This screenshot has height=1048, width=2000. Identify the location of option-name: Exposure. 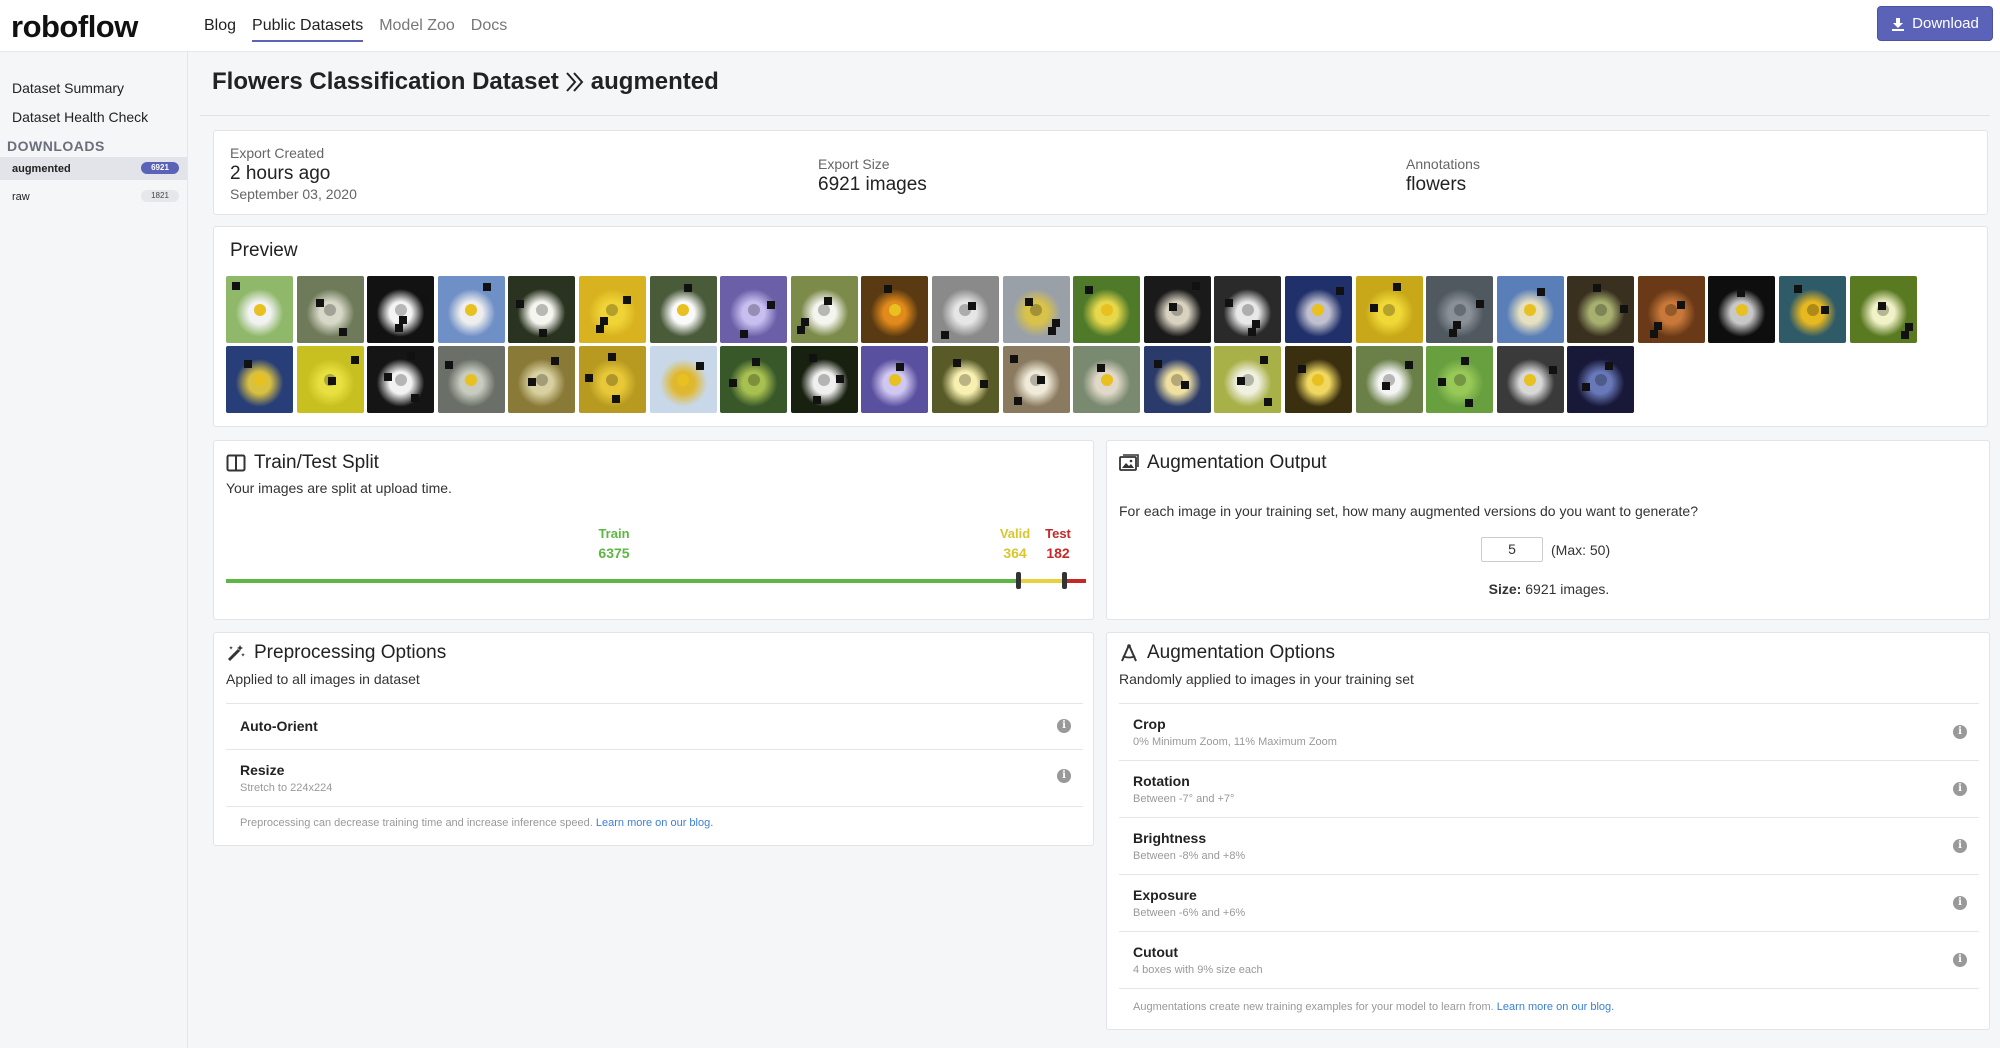
(1165, 895).